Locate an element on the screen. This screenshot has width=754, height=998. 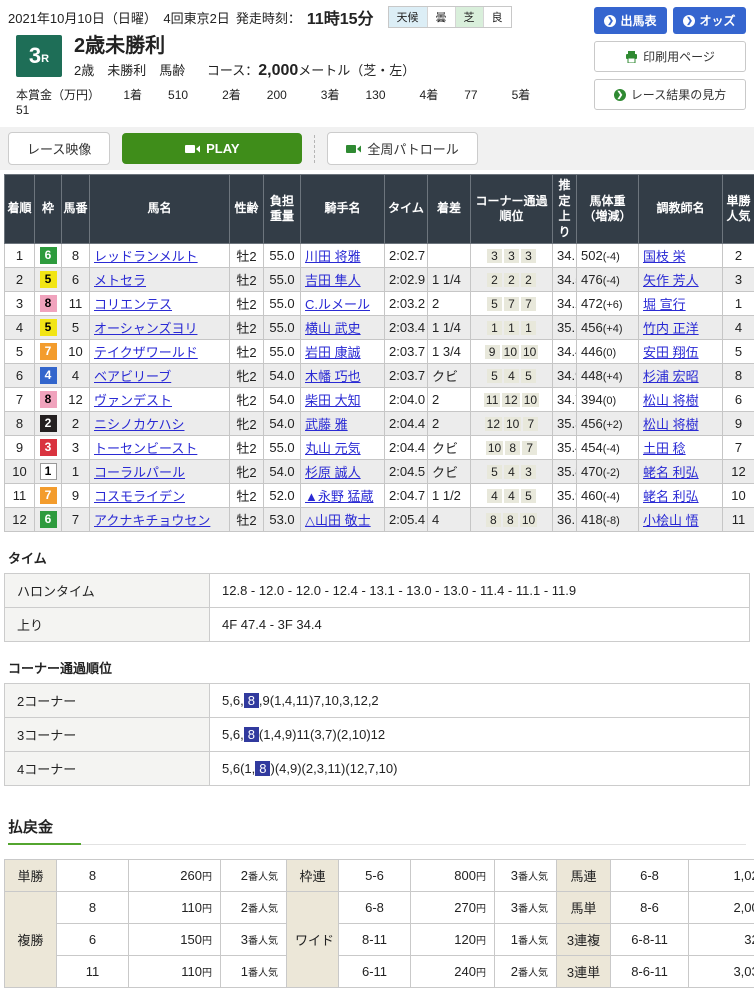
print-page-button: 印刷用ページ is located at coordinates (670, 56).